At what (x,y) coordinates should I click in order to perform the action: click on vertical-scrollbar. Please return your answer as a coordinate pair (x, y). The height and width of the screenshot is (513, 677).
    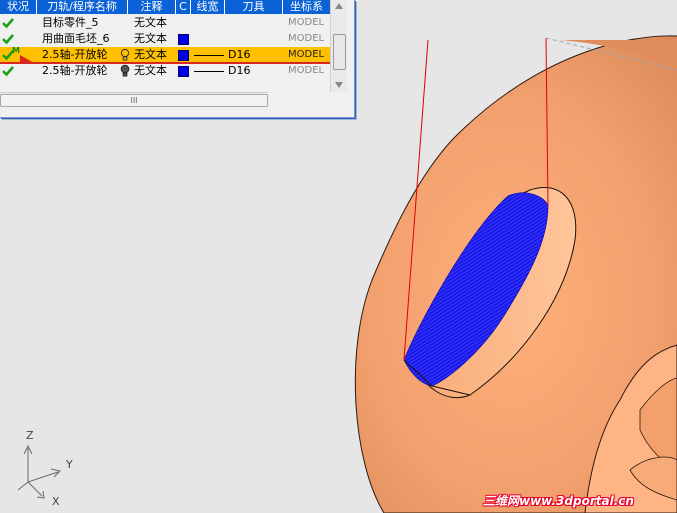
    Looking at the image, I should click on (338, 46).